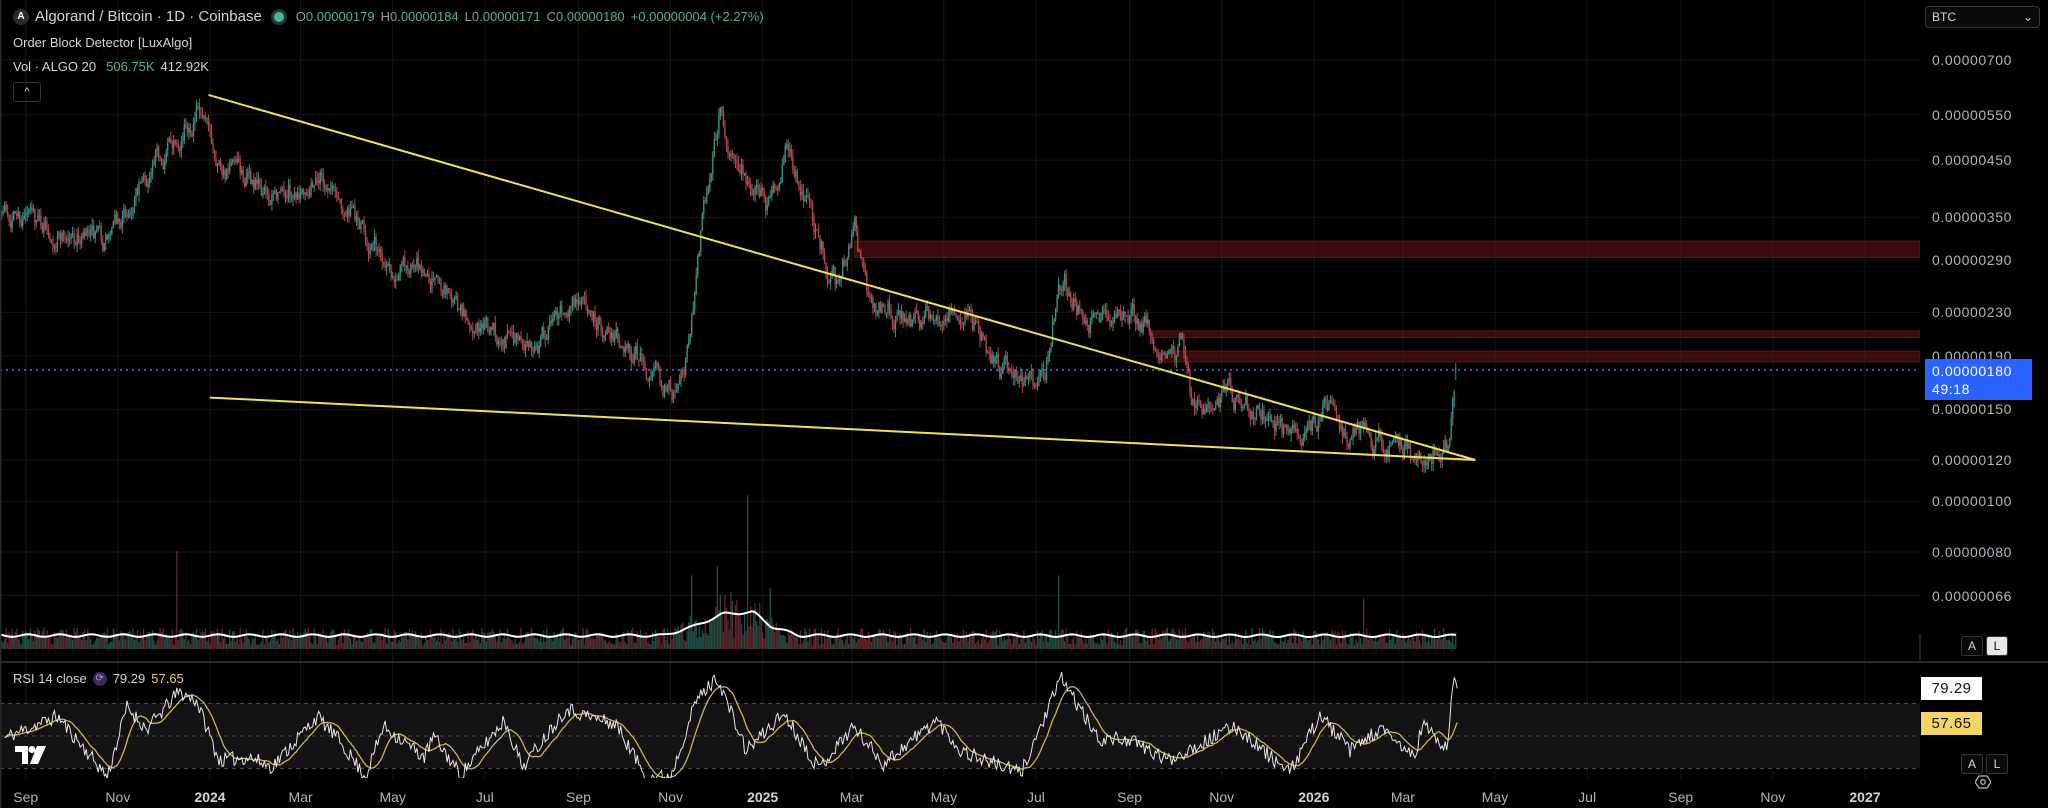 The width and height of the screenshot is (2048, 808). Describe the element at coordinates (2027, 17) in the screenshot. I see `chevron-down-icon: ⌄` at that location.